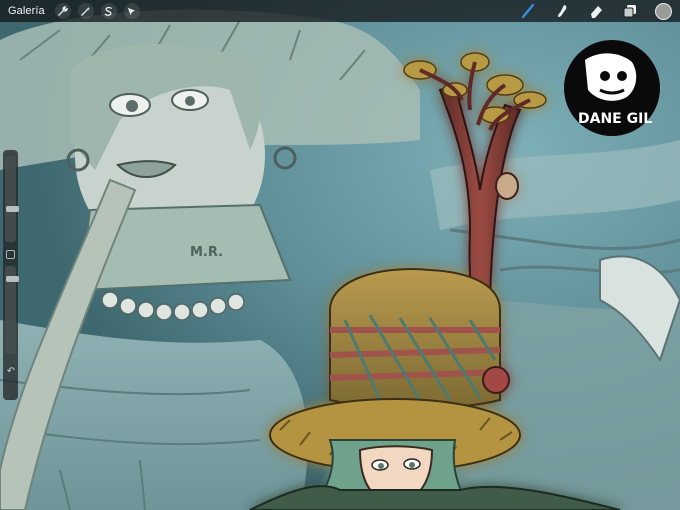  Describe the element at coordinates (12, 199) in the screenshot. I see `brush-size-slider` at that location.